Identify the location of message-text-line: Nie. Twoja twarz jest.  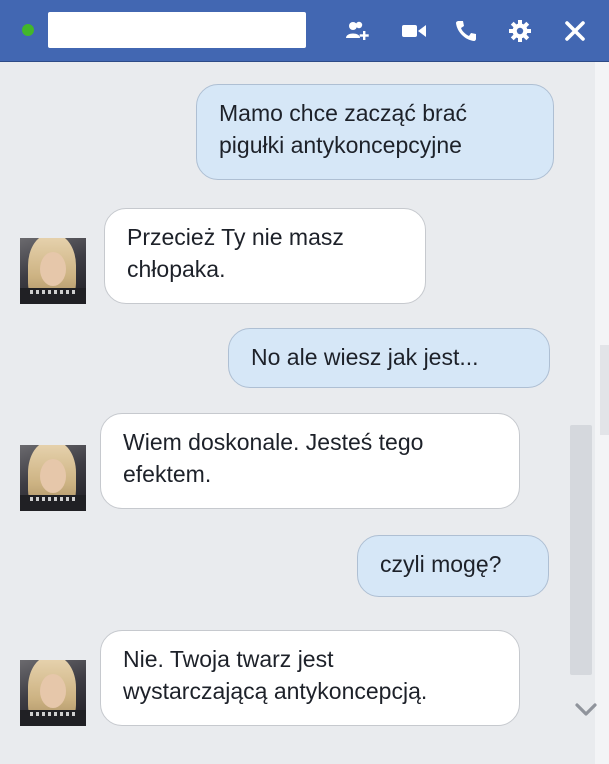
(228, 659).